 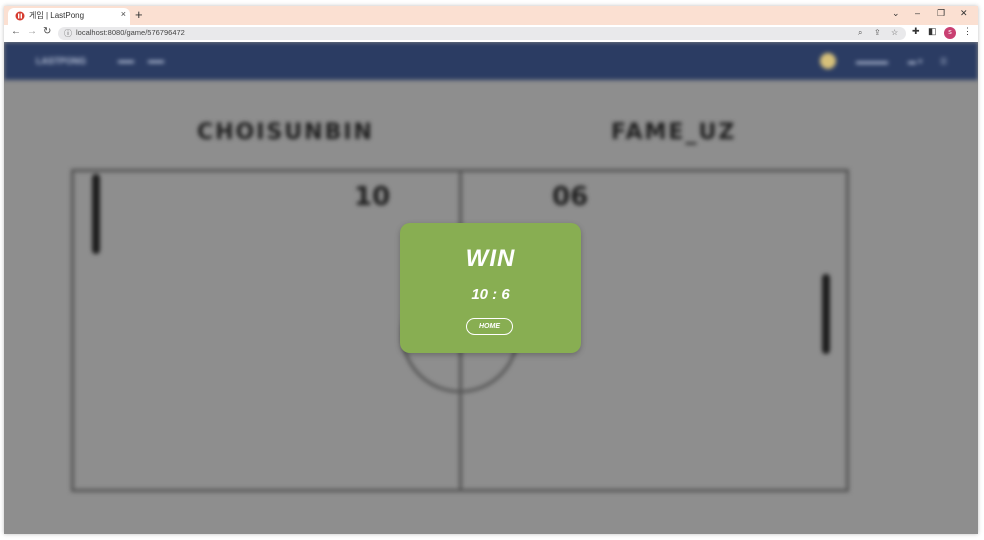 What do you see at coordinates (872, 61) in the screenshot?
I see `nav-username: ▬▬▬▬` at bounding box center [872, 61].